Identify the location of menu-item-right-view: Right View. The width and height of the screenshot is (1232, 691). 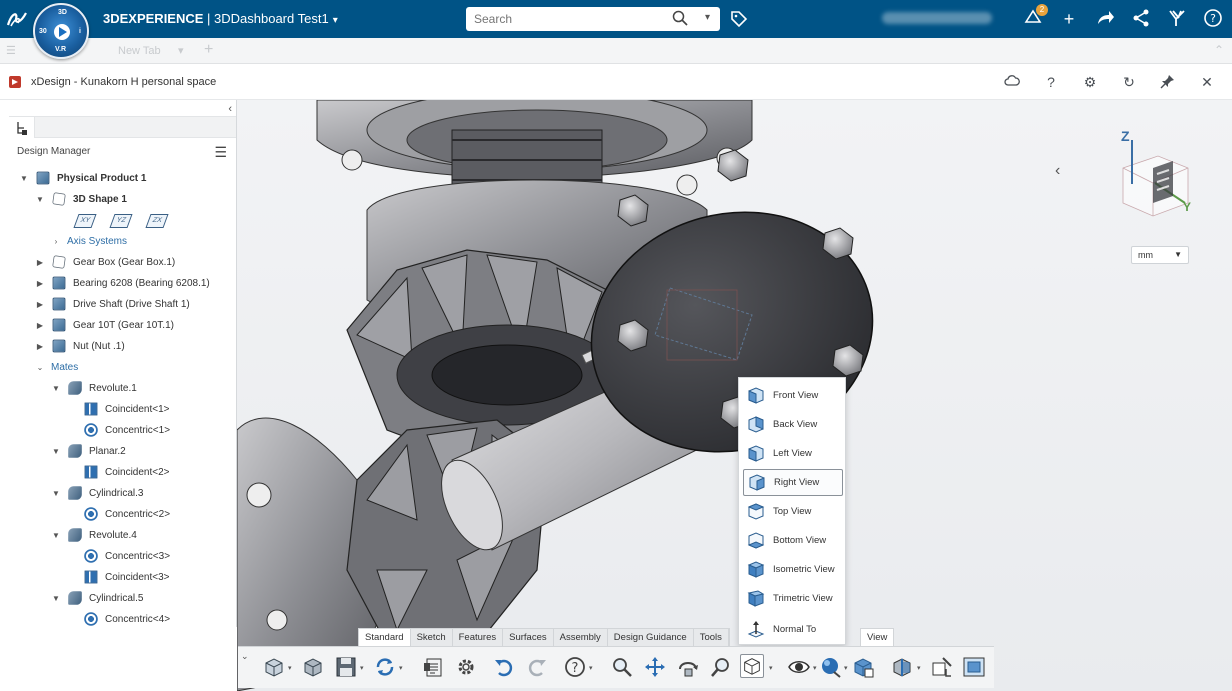
(793, 482).